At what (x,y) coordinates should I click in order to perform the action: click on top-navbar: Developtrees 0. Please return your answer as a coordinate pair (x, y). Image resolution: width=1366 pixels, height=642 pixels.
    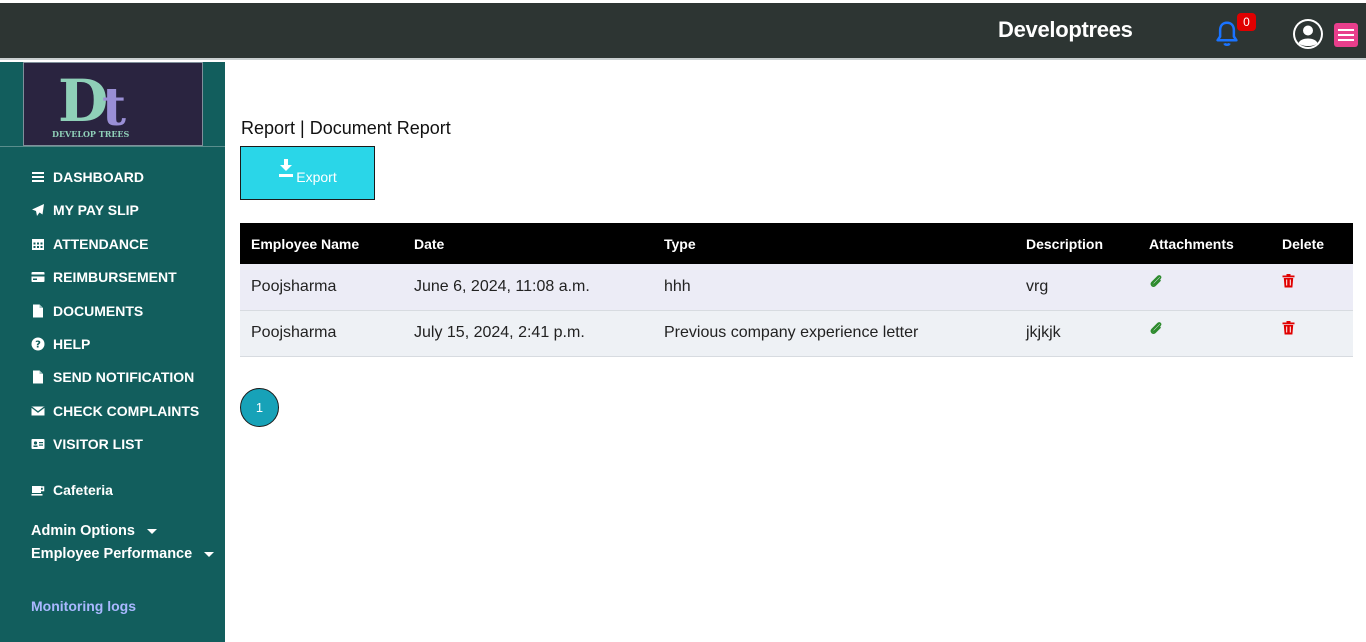
    Looking at the image, I should click on (683, 31).